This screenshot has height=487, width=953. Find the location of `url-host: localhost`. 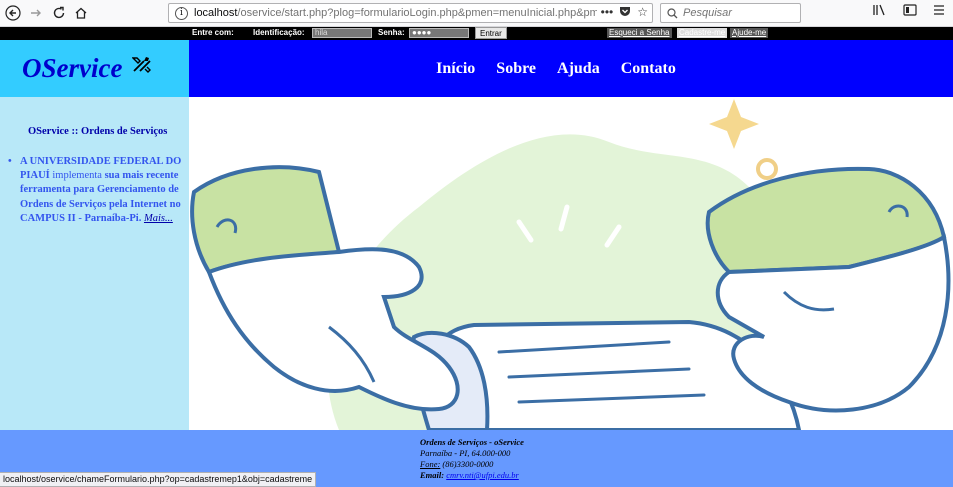

url-host: localhost is located at coordinates (216, 13).